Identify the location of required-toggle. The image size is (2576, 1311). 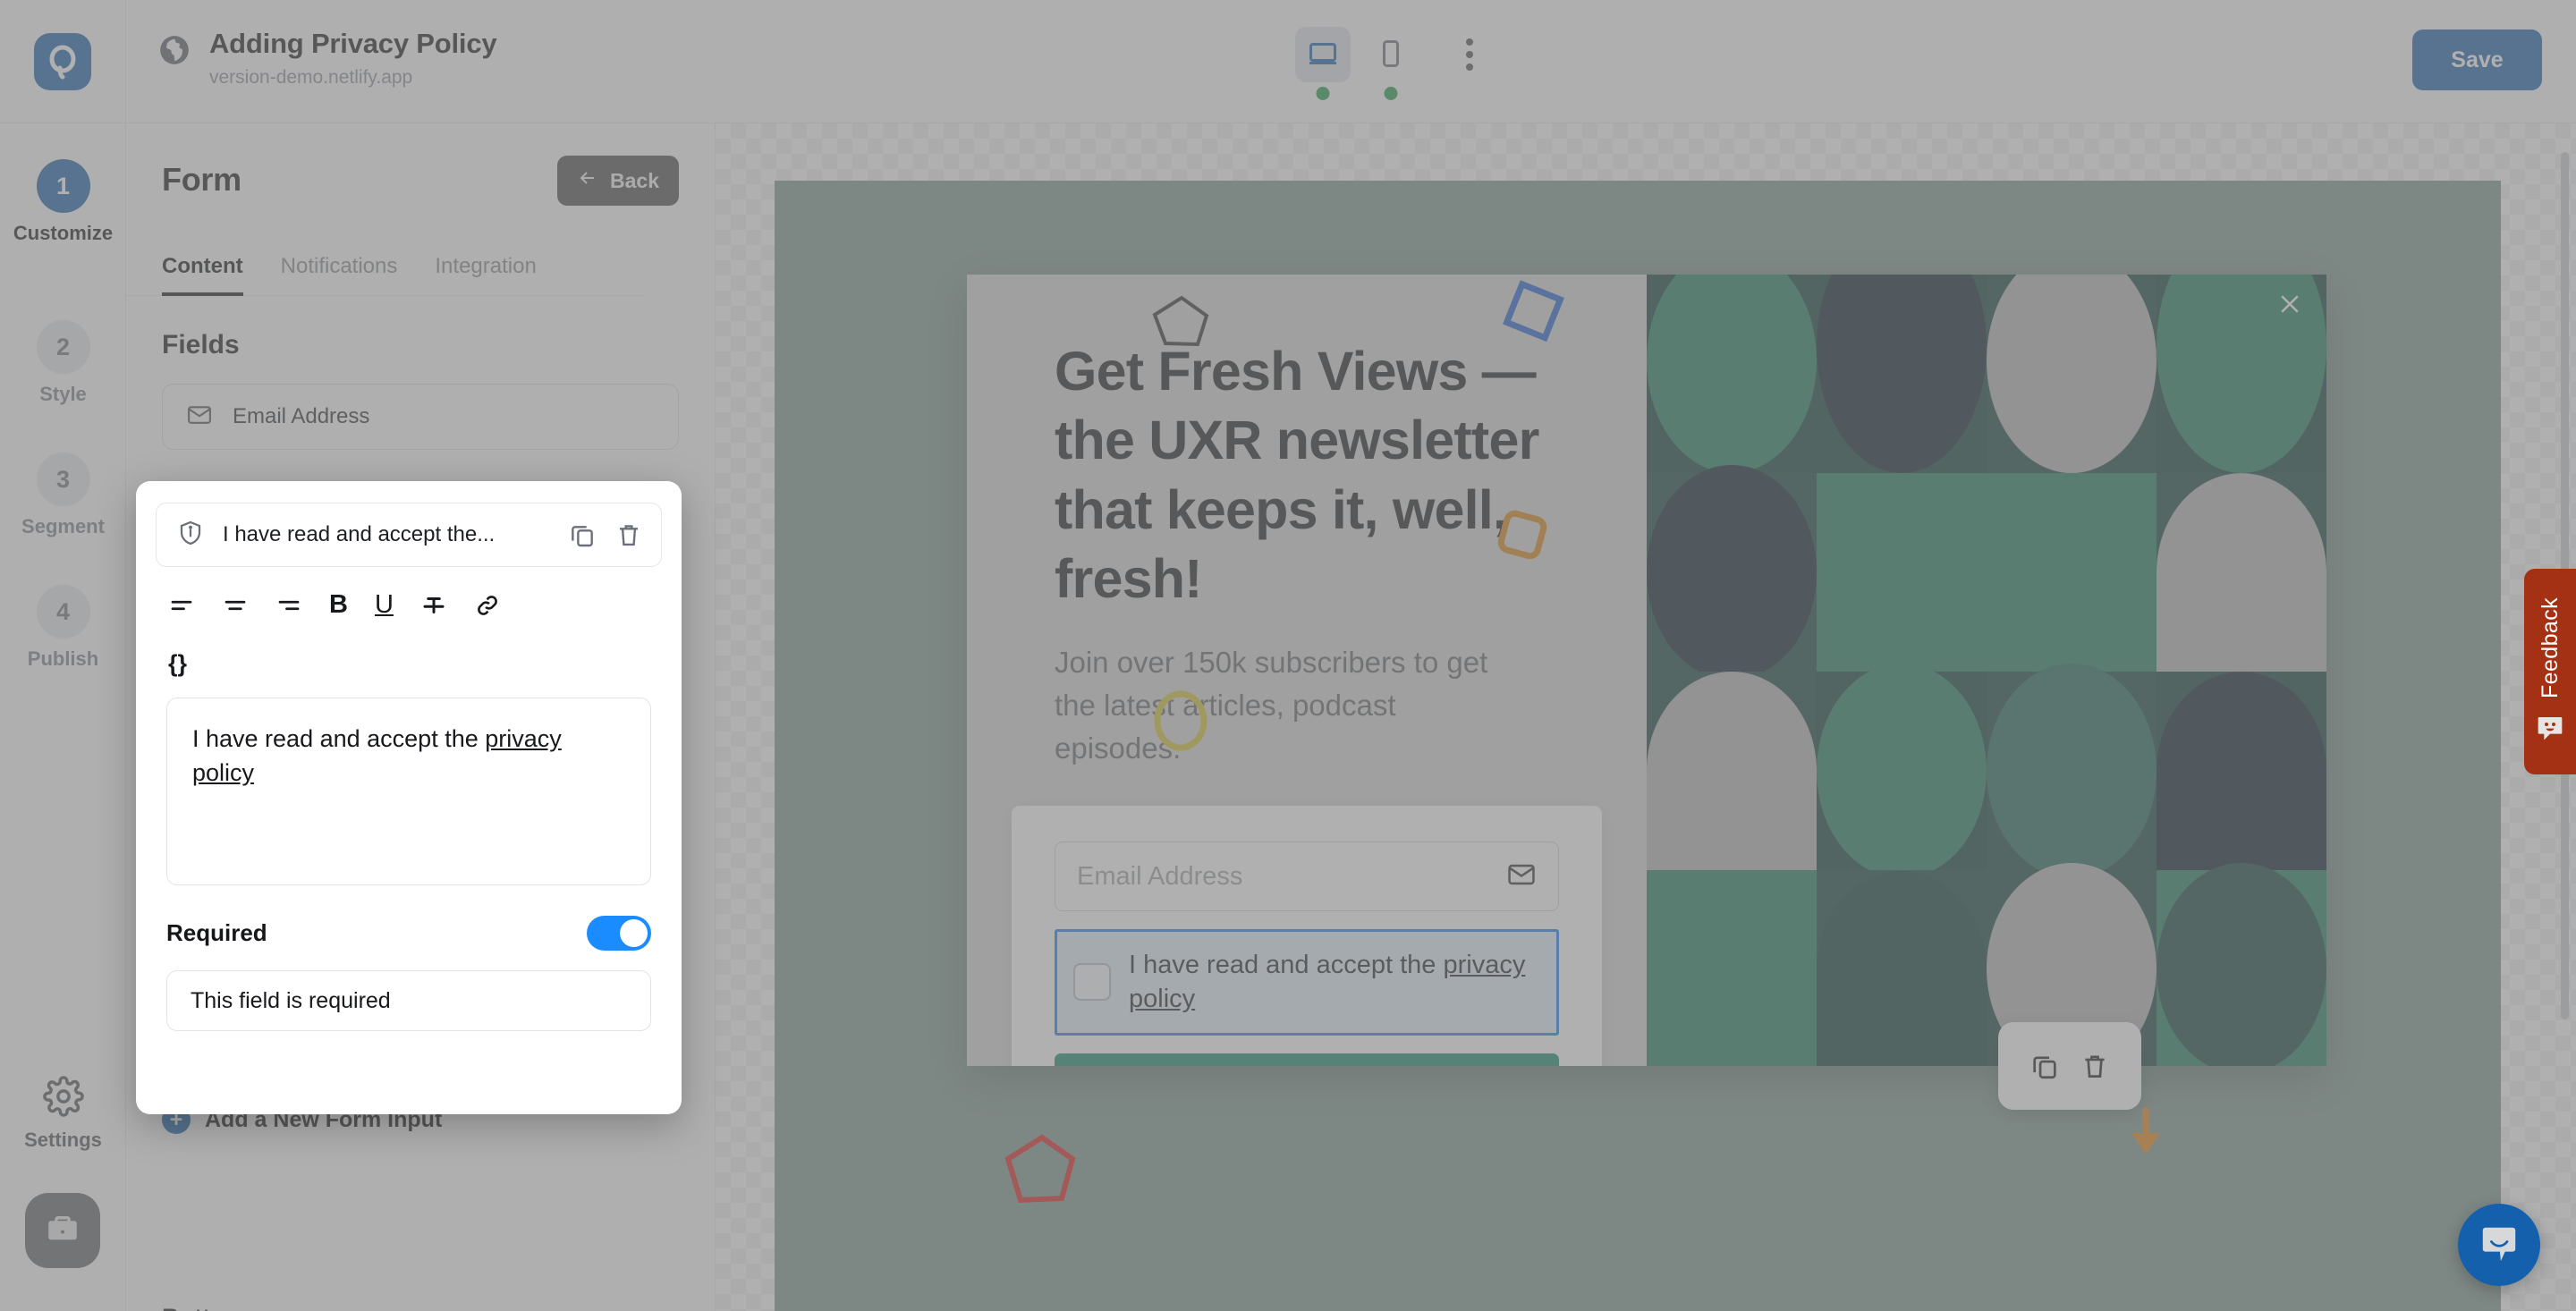
(619, 933).